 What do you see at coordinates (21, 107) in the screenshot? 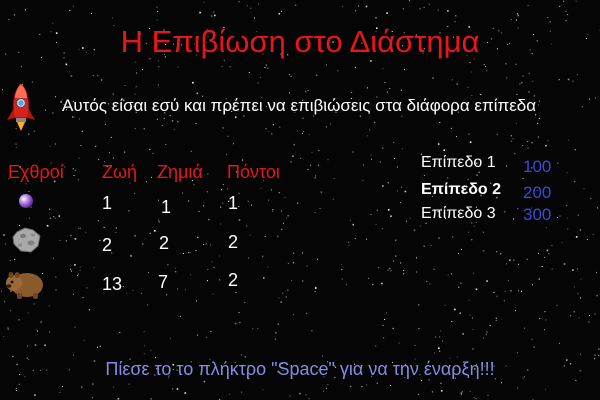
I see `rocket-icon` at bounding box center [21, 107].